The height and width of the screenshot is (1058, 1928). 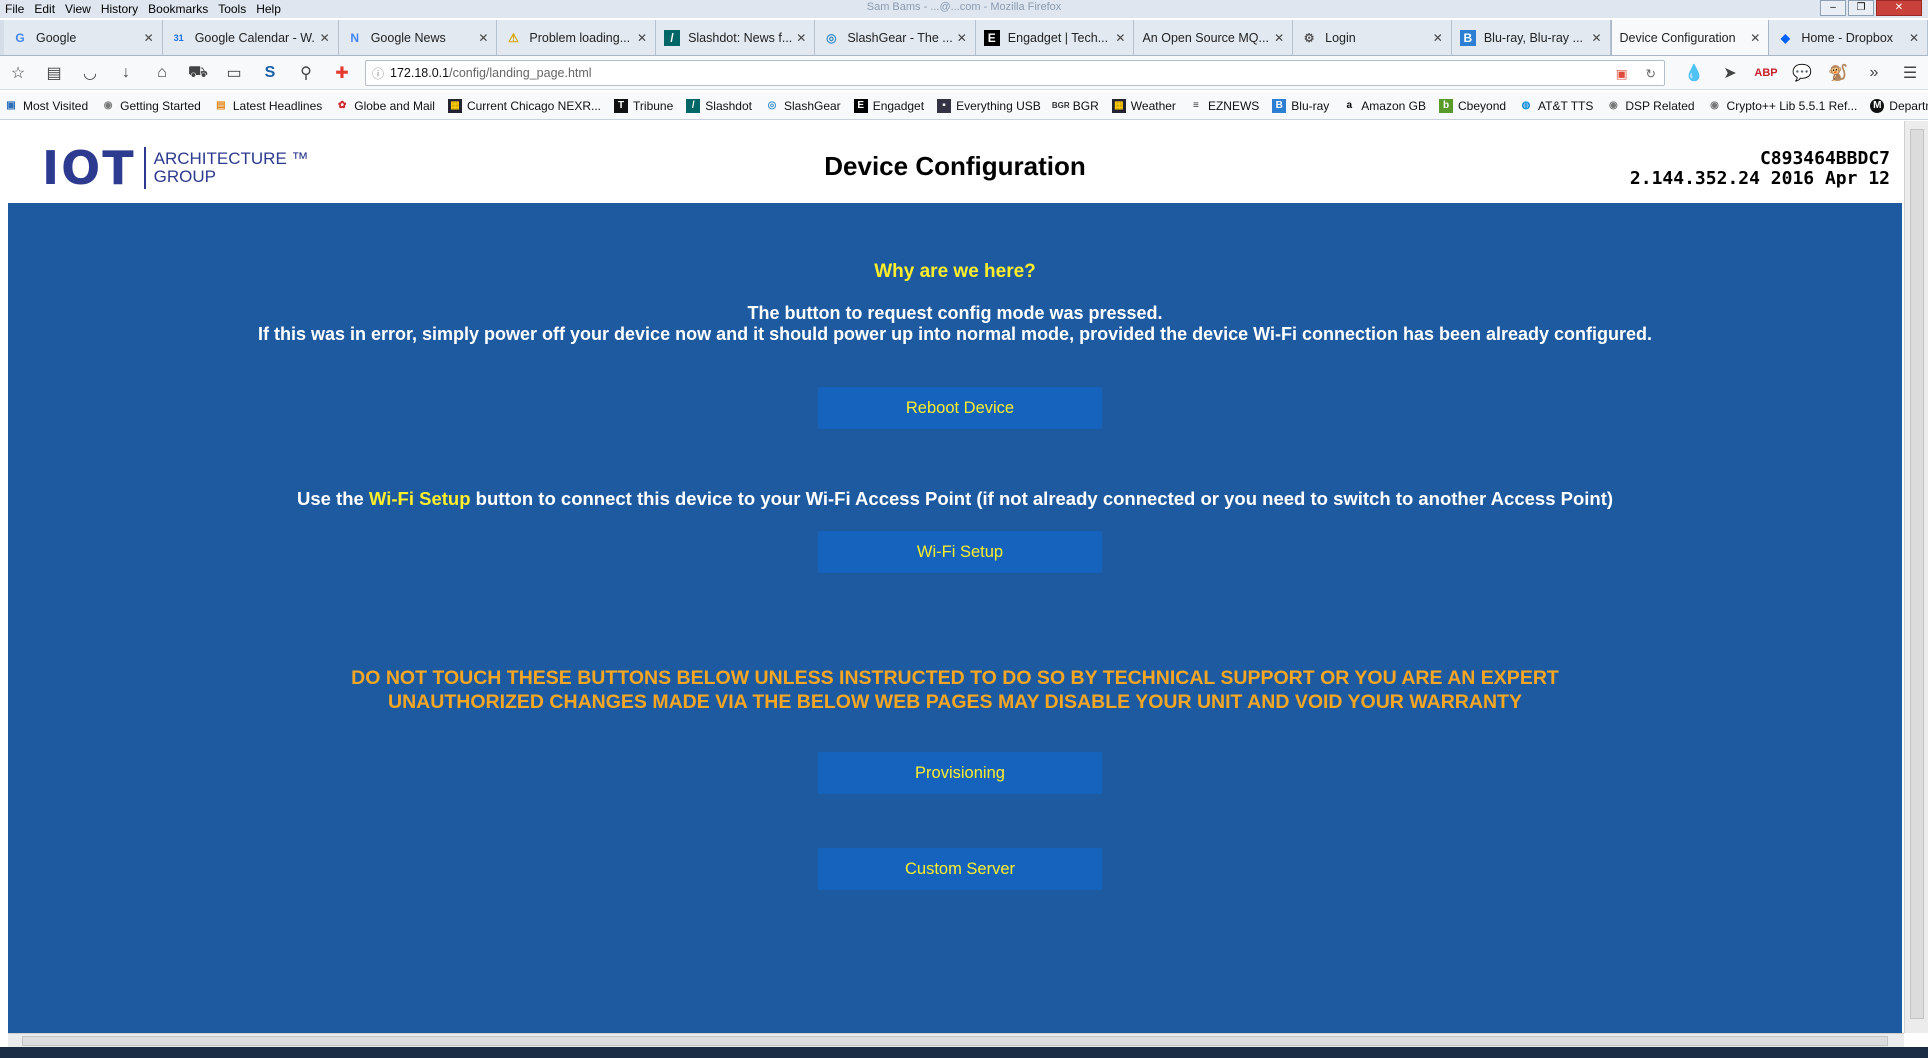 I want to click on adblock-icon: ABP, so click(x=1766, y=73).